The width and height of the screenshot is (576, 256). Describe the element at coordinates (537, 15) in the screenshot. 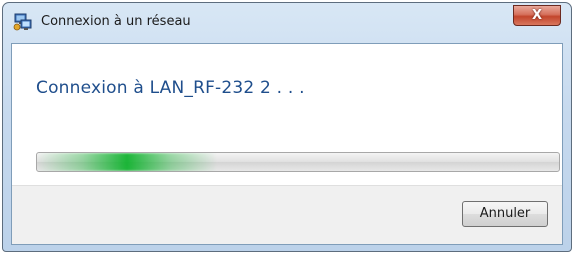

I see `close-button: X` at that location.